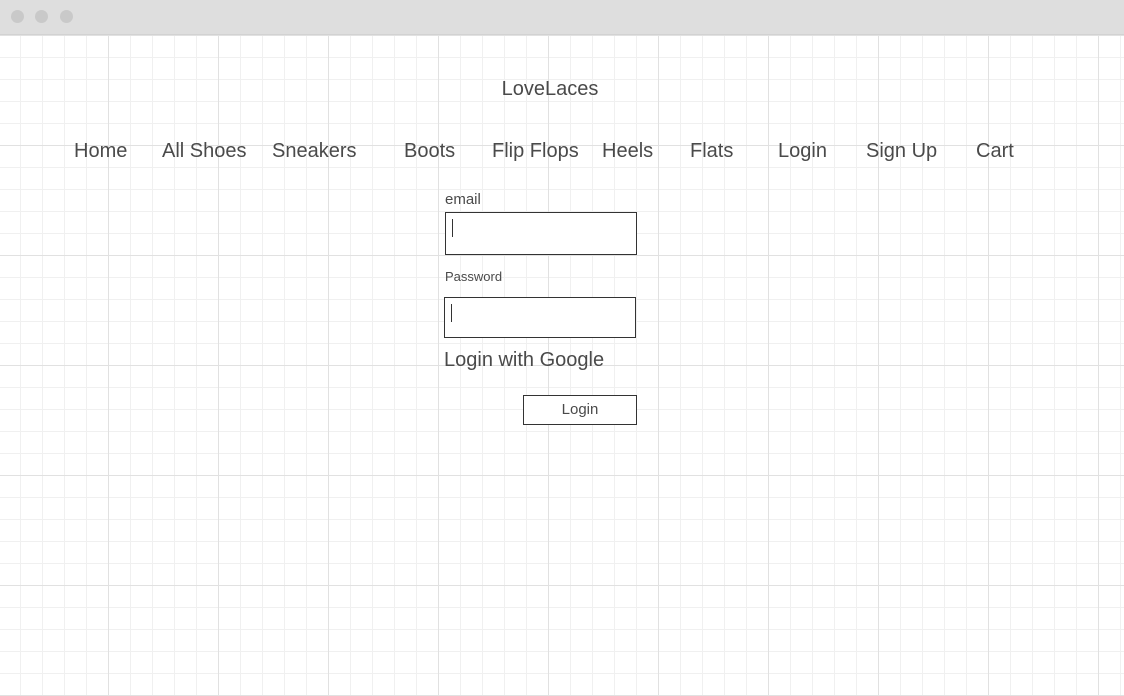 This screenshot has width=1124, height=696. Describe the element at coordinates (463, 199) in the screenshot. I see `email-label: email` at that location.